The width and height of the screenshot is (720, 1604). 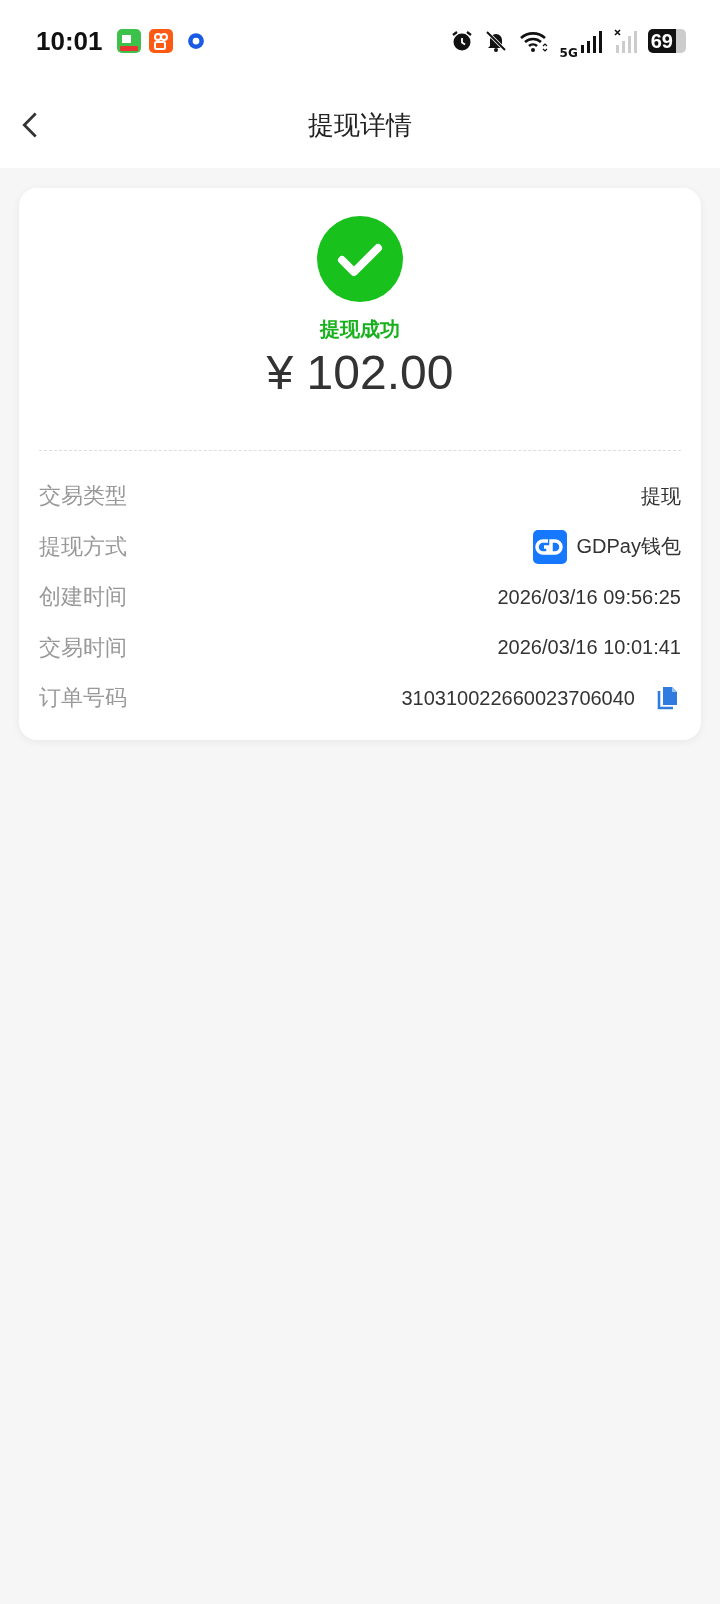 I want to click on detail-label: 创建时间, so click(x=83, y=597).